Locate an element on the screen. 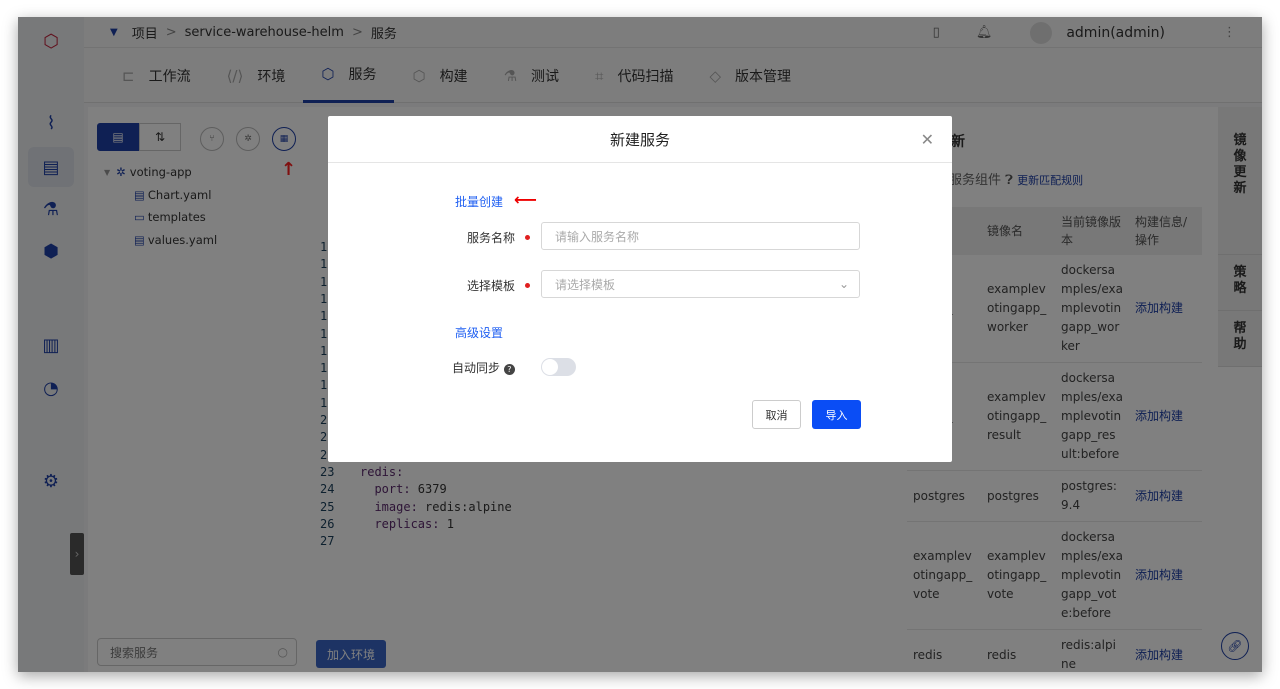 The height and width of the screenshot is (689, 1280). tab-workflow: ⊏ 工作流 is located at coordinates (156, 75).